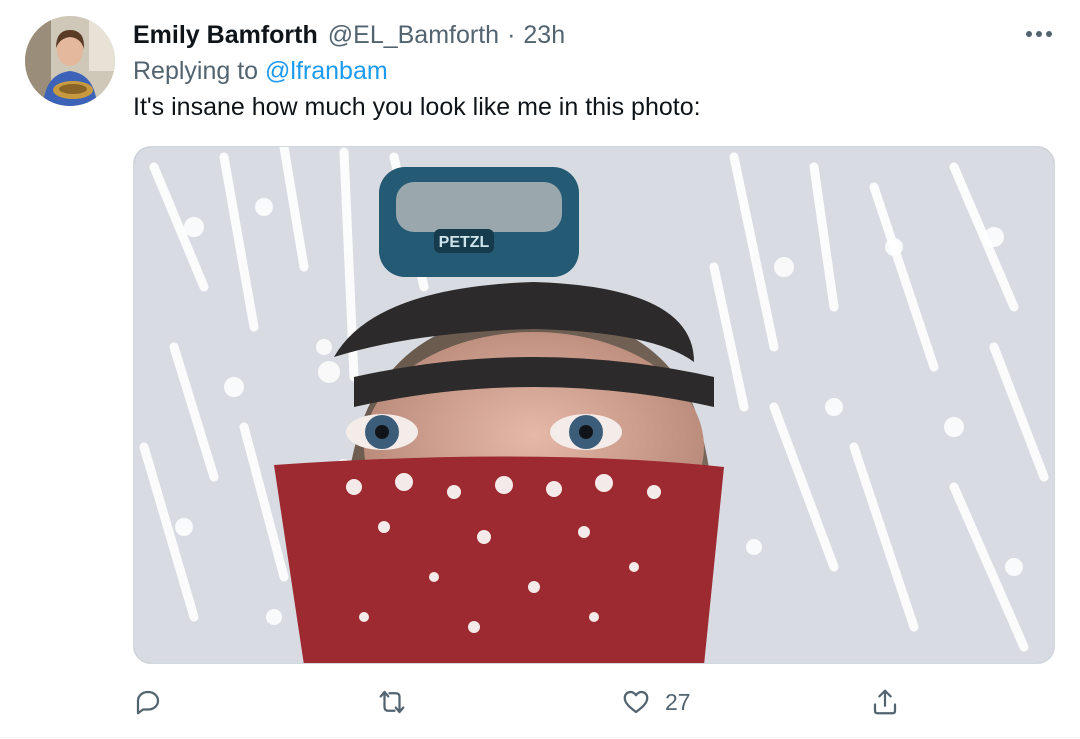 The image size is (1080, 739). I want to click on tweet-header: Emily Bamforth @EL_Bamforth · 23h, so click(349, 35).